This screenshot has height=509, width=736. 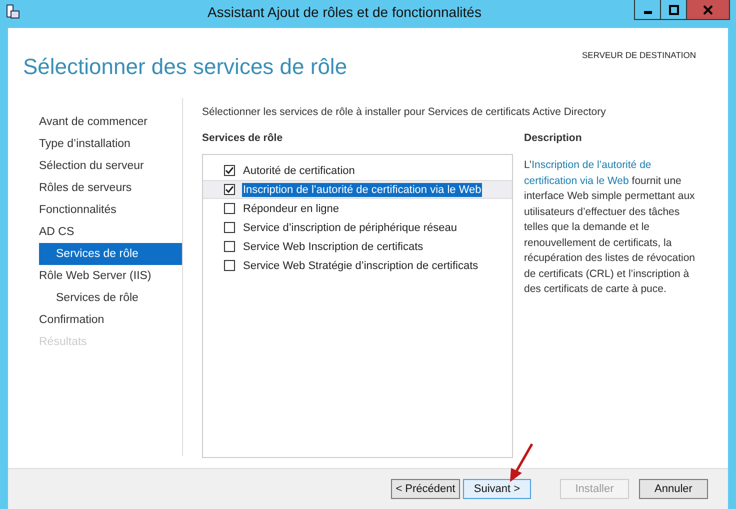 What do you see at coordinates (350, 227) in the screenshot?
I see `service-label: Service d’inscription de périphérique réseau` at bounding box center [350, 227].